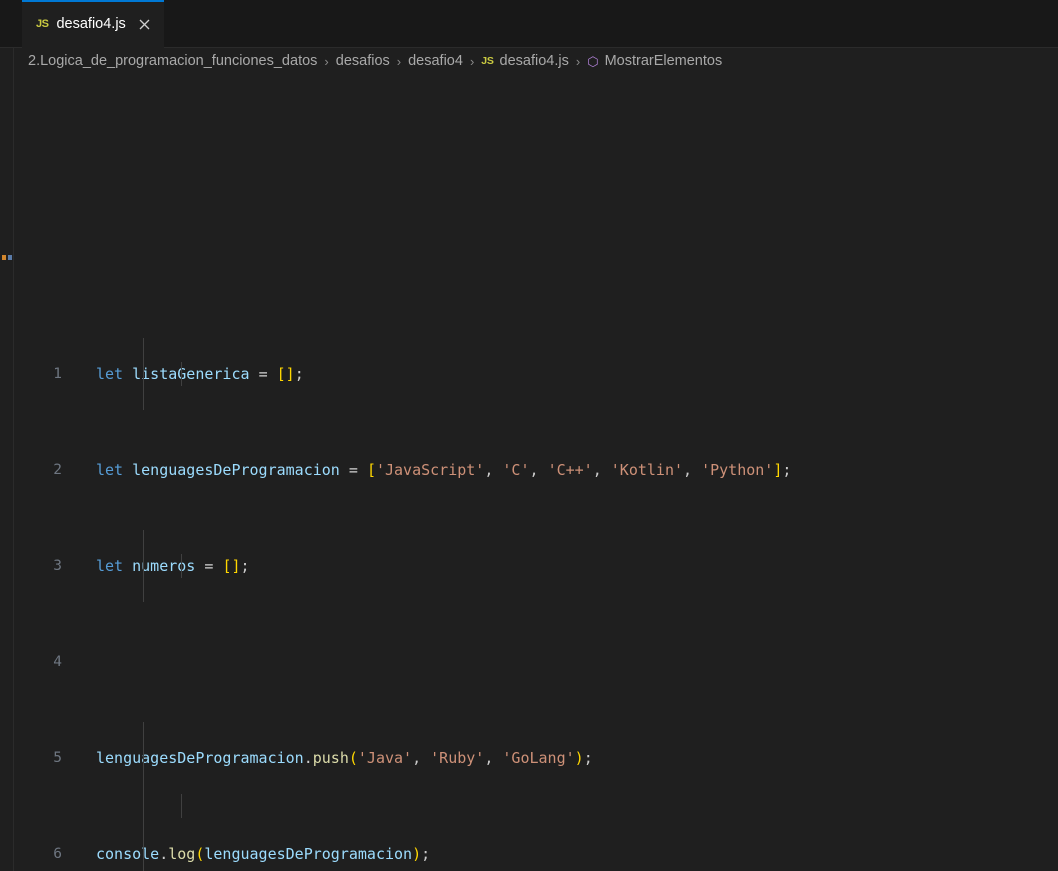 This screenshot has height=871, width=1058. What do you see at coordinates (57, 854) in the screenshot?
I see `line-number: 6` at bounding box center [57, 854].